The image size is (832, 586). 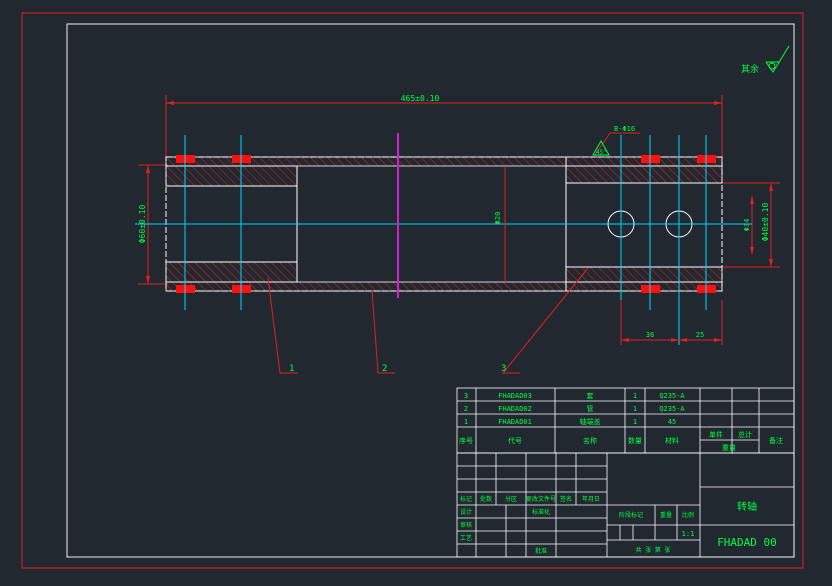 What do you see at coordinates (672, 422) in the screenshot?
I see `part-material: 45` at bounding box center [672, 422].